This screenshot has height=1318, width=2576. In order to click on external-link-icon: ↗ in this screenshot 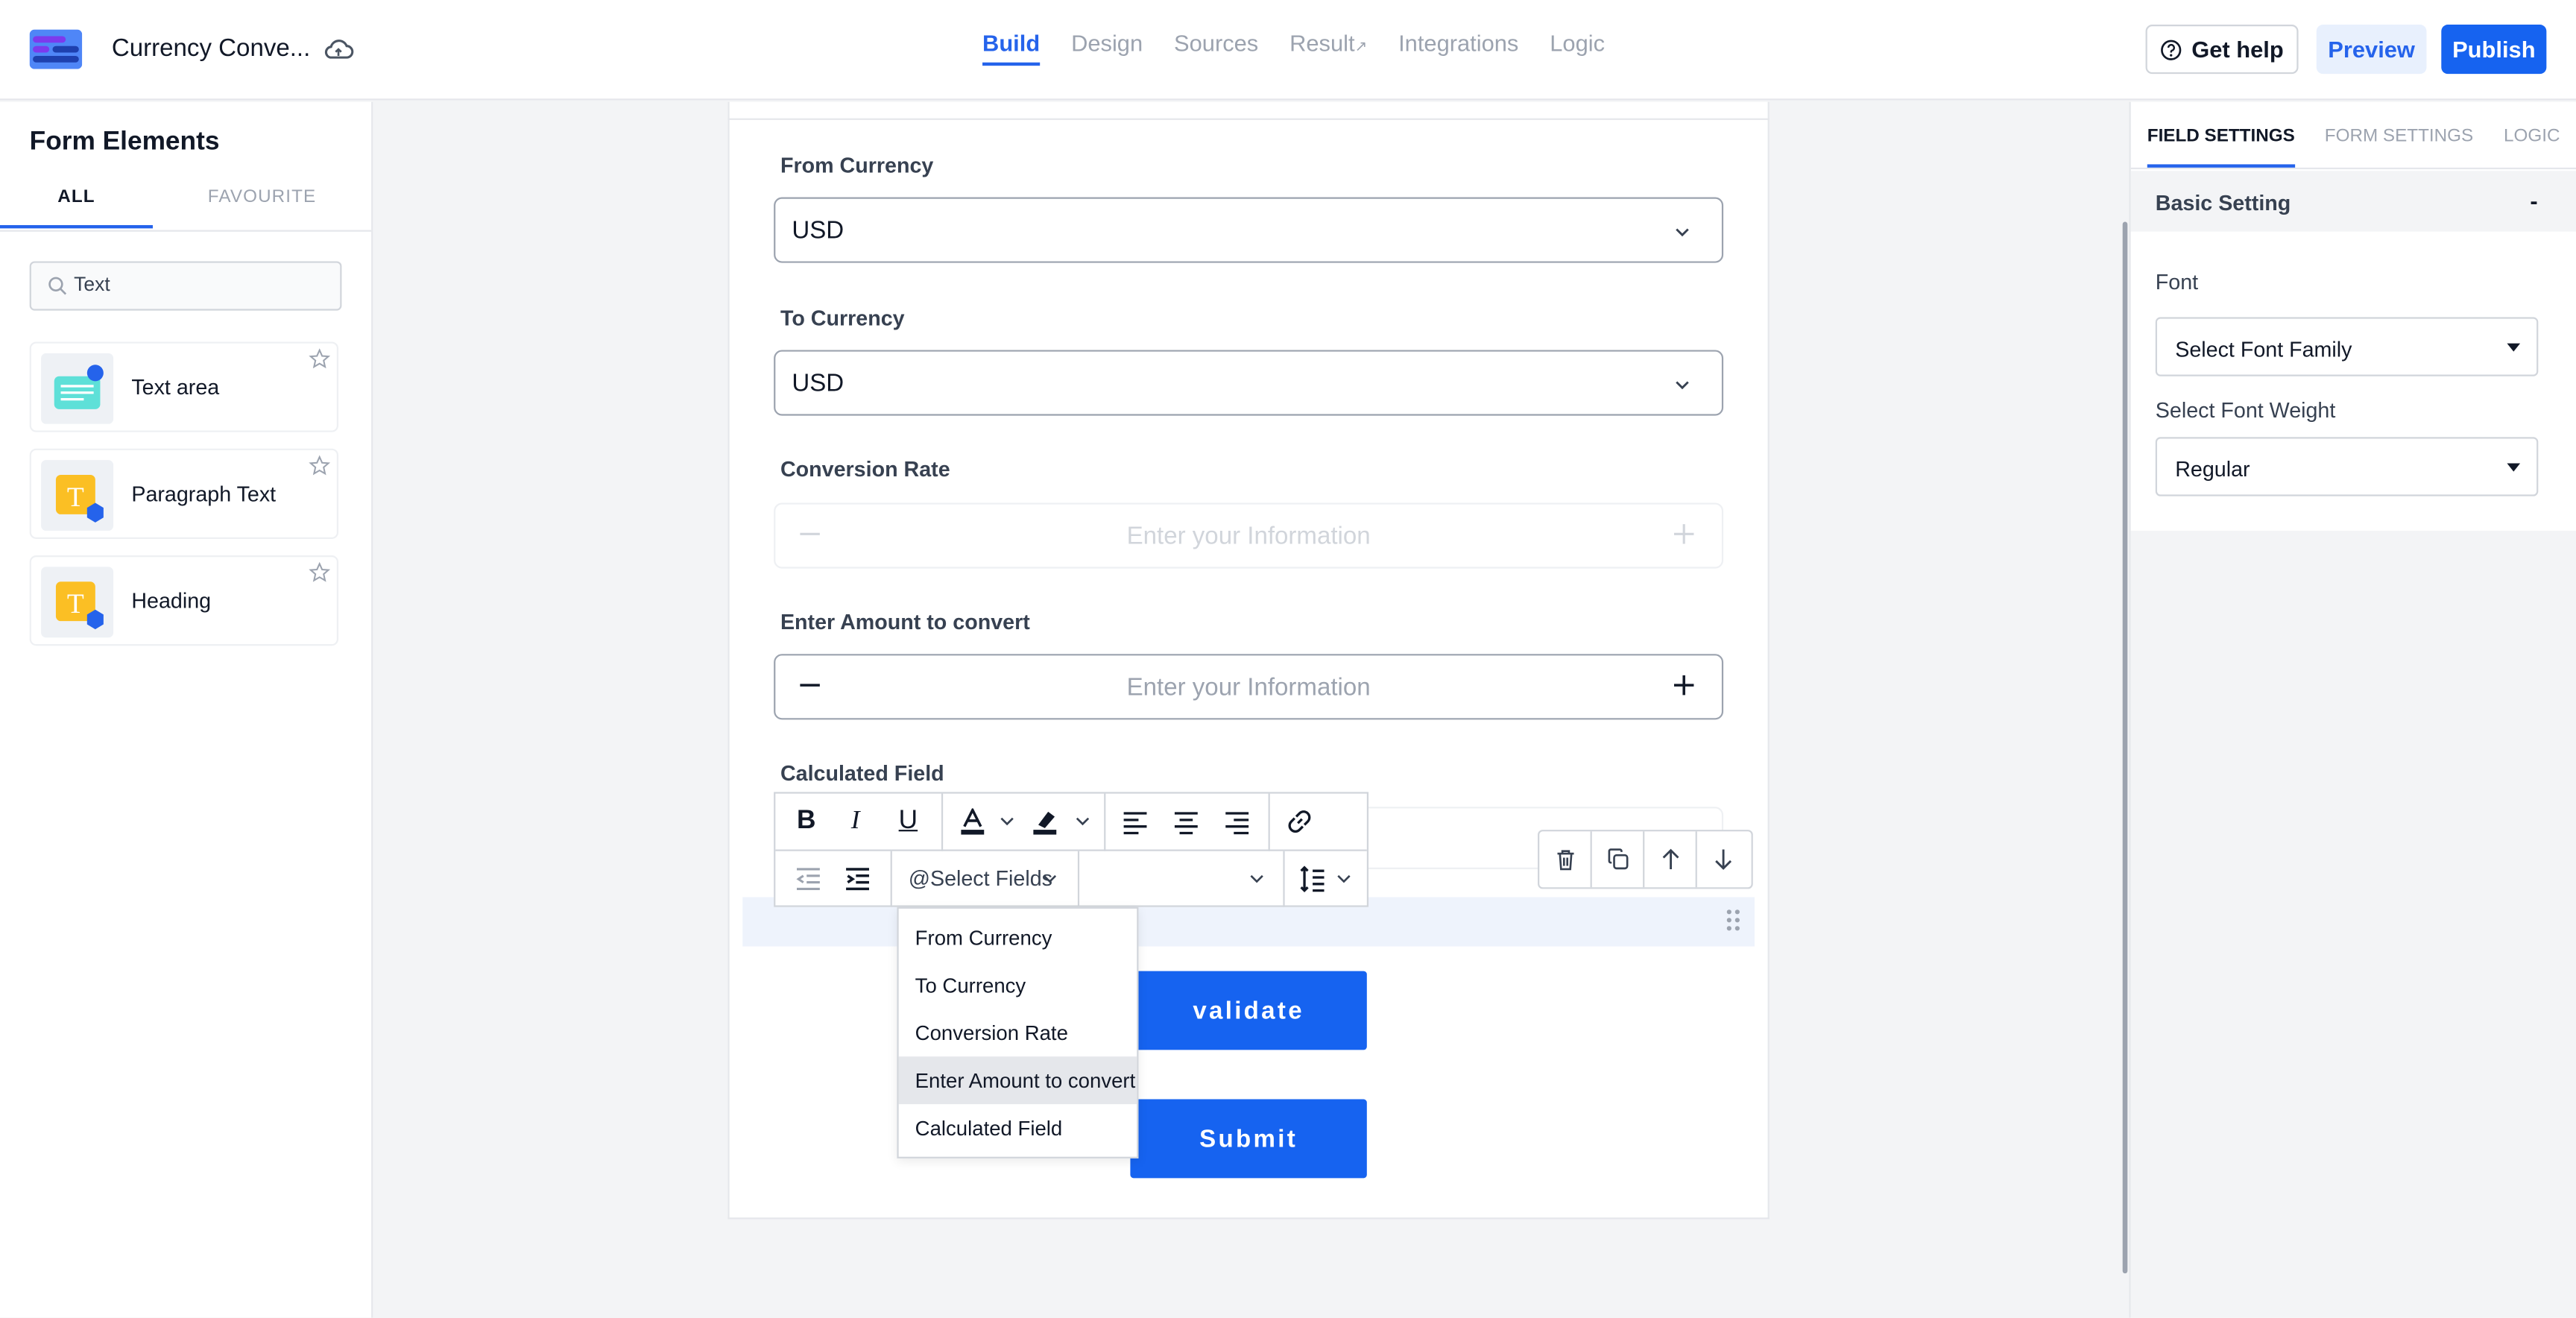, I will do `click(1361, 45)`.